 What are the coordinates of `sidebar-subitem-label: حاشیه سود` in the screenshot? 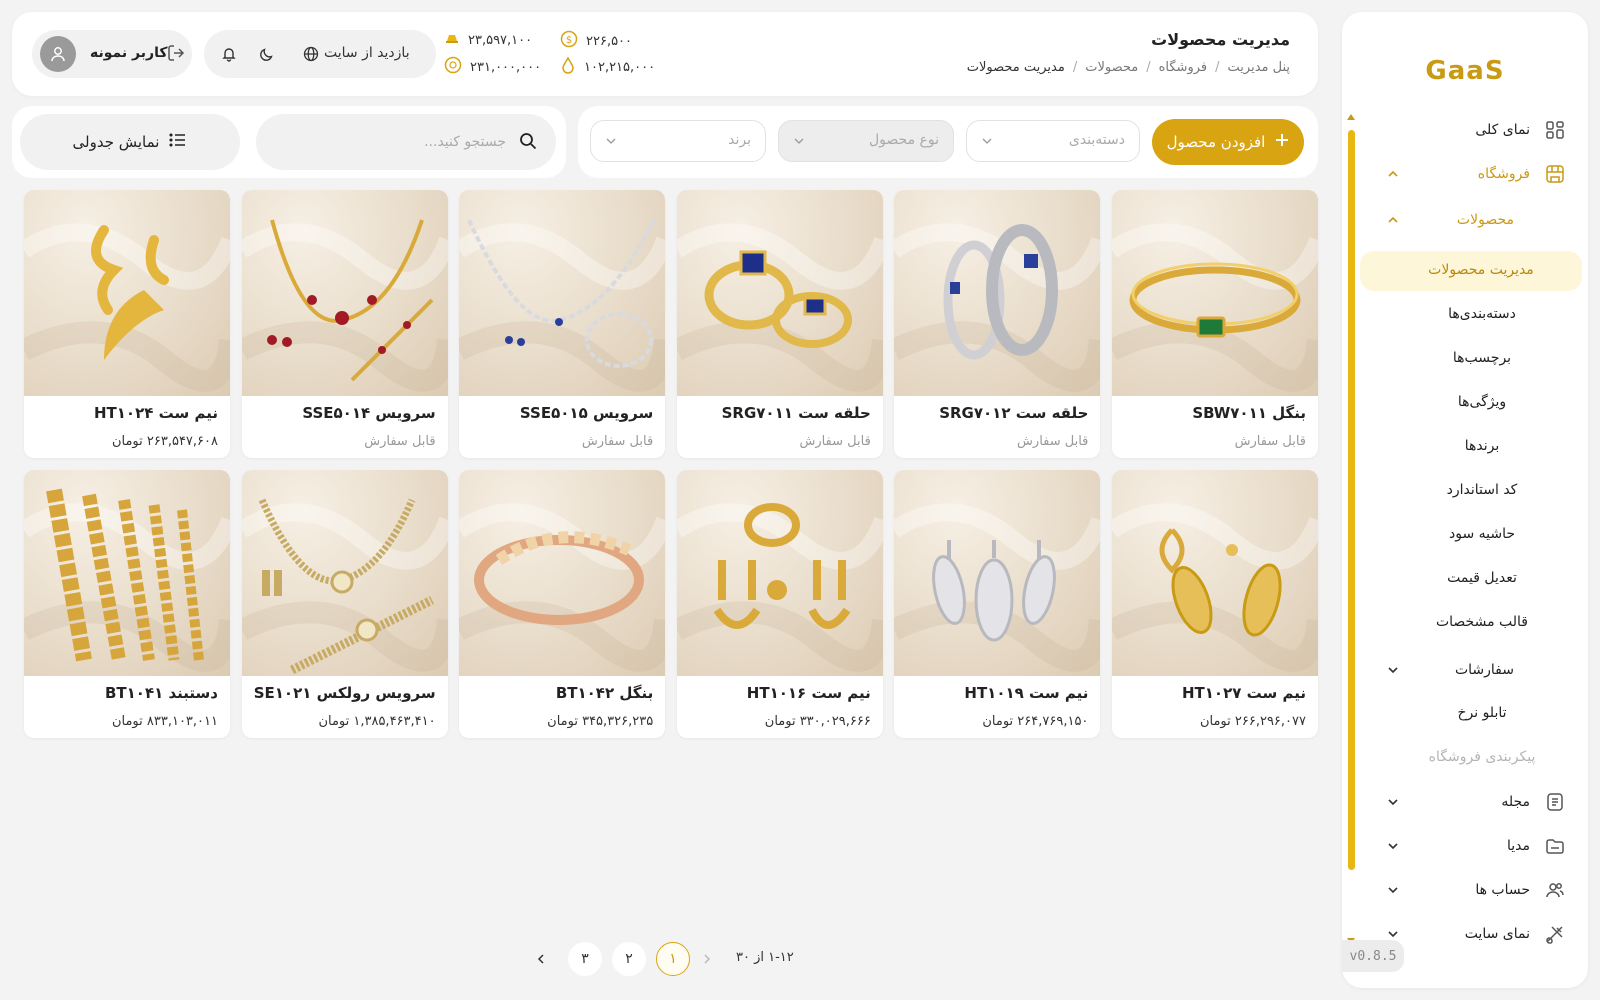 It's located at (1482, 534).